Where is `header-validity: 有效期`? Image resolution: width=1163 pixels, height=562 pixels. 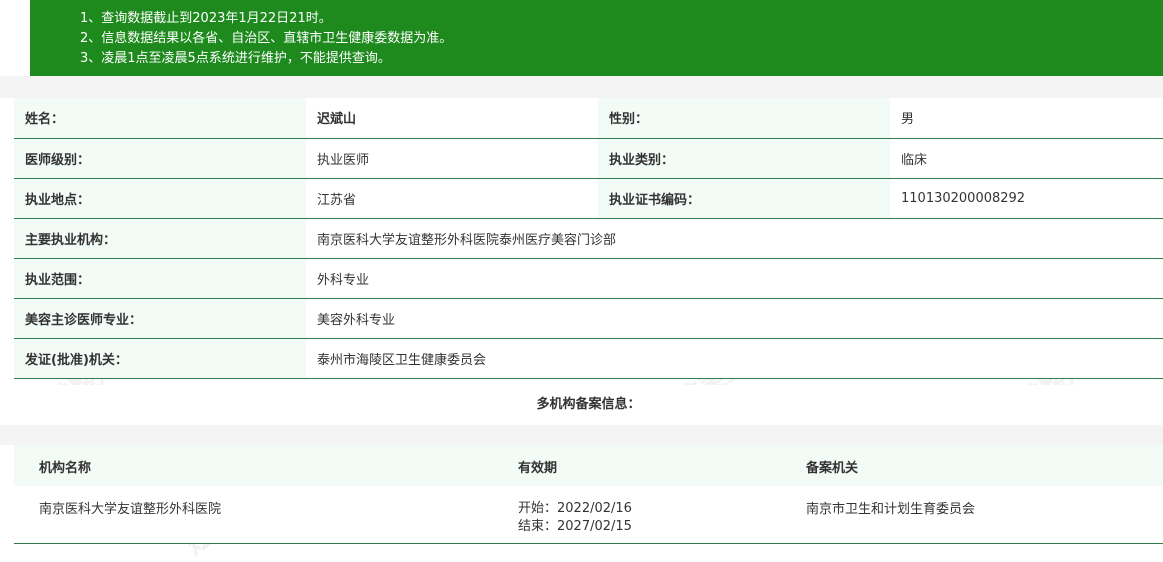 header-validity: 有效期 is located at coordinates (538, 468).